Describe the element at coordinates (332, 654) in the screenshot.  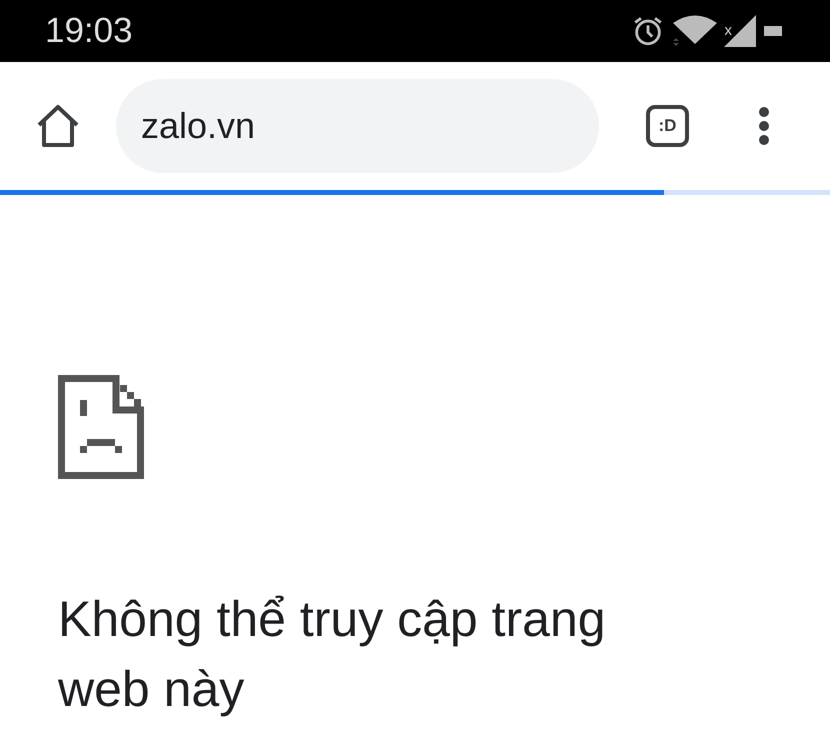
I see `error-heading: Không thể truy cập trang web này` at that location.